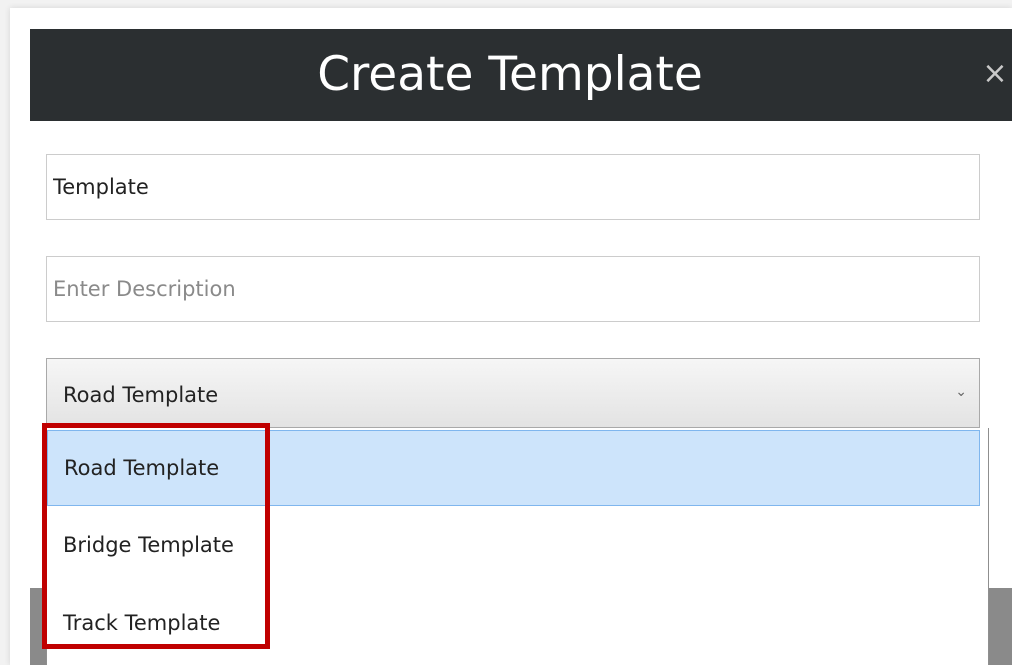 The height and width of the screenshot is (665, 1012). I want to click on dialog-header: Create Template ×, so click(521, 75).